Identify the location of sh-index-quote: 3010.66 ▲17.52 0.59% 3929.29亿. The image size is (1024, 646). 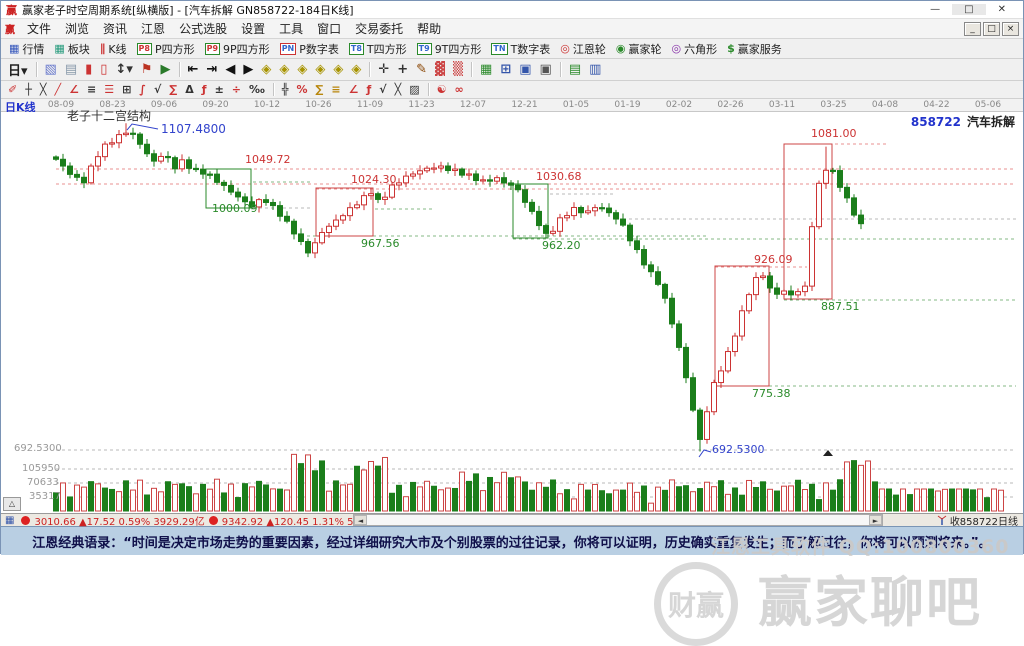
(119, 522).